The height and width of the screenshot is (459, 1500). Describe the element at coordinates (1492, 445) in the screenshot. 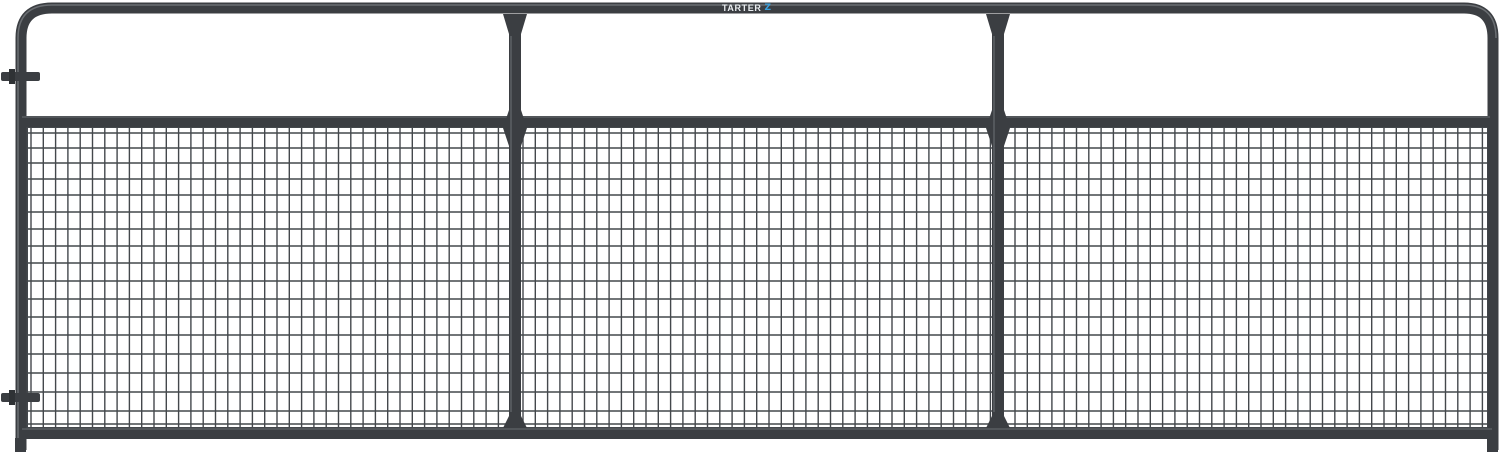

I see `end-post-foot` at that location.